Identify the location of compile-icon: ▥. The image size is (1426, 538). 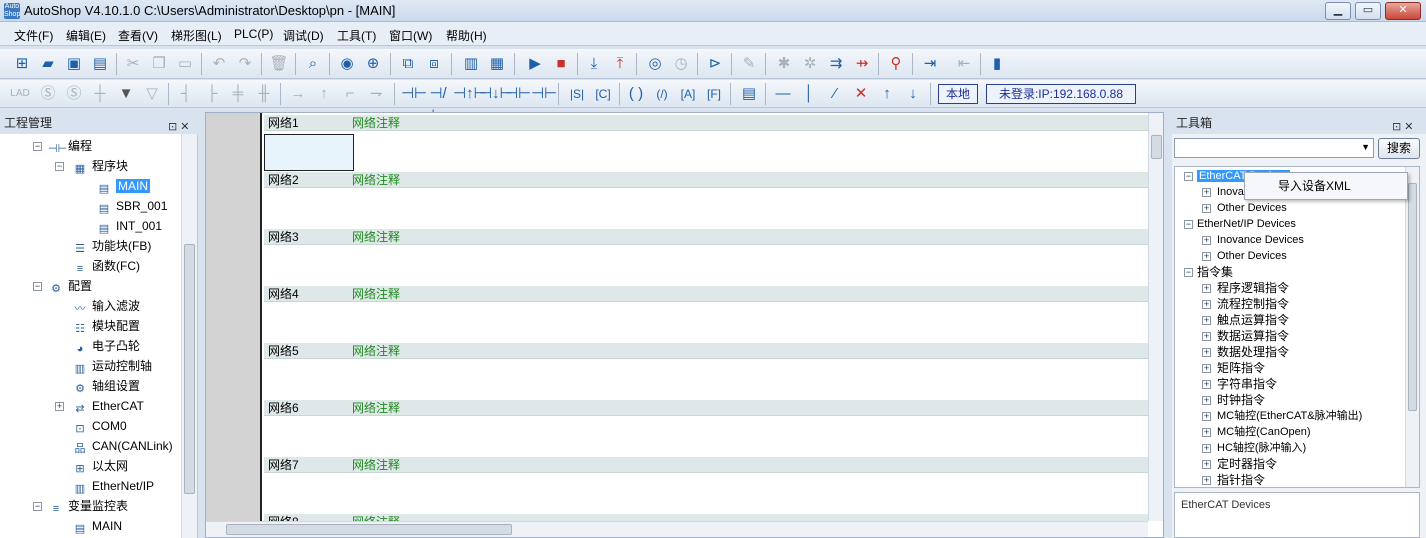
(471, 64).